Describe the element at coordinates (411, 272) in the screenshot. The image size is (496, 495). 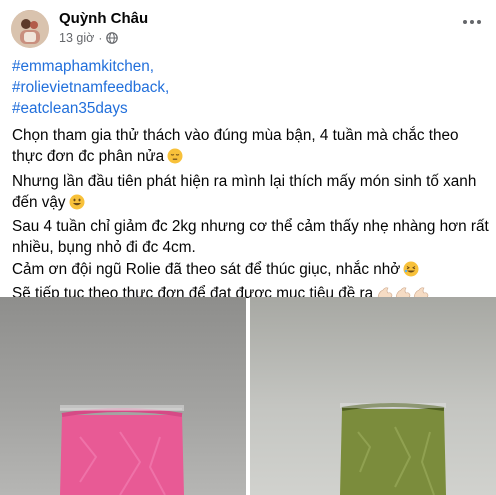
I see `rolling-laughing-emoji` at that location.